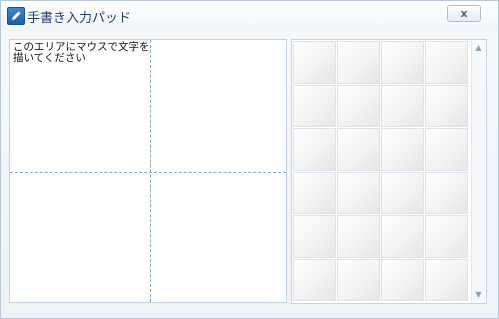 This screenshot has height=319, width=499. Describe the element at coordinates (81, 52) in the screenshot. I see `handwriting-hint: このエリアにマウスで文字を描いてください` at that location.